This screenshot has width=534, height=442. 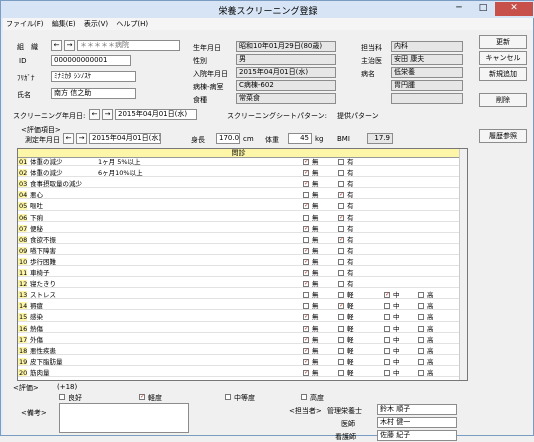 I want to click on weight-field: 45, so click(x=300, y=138).